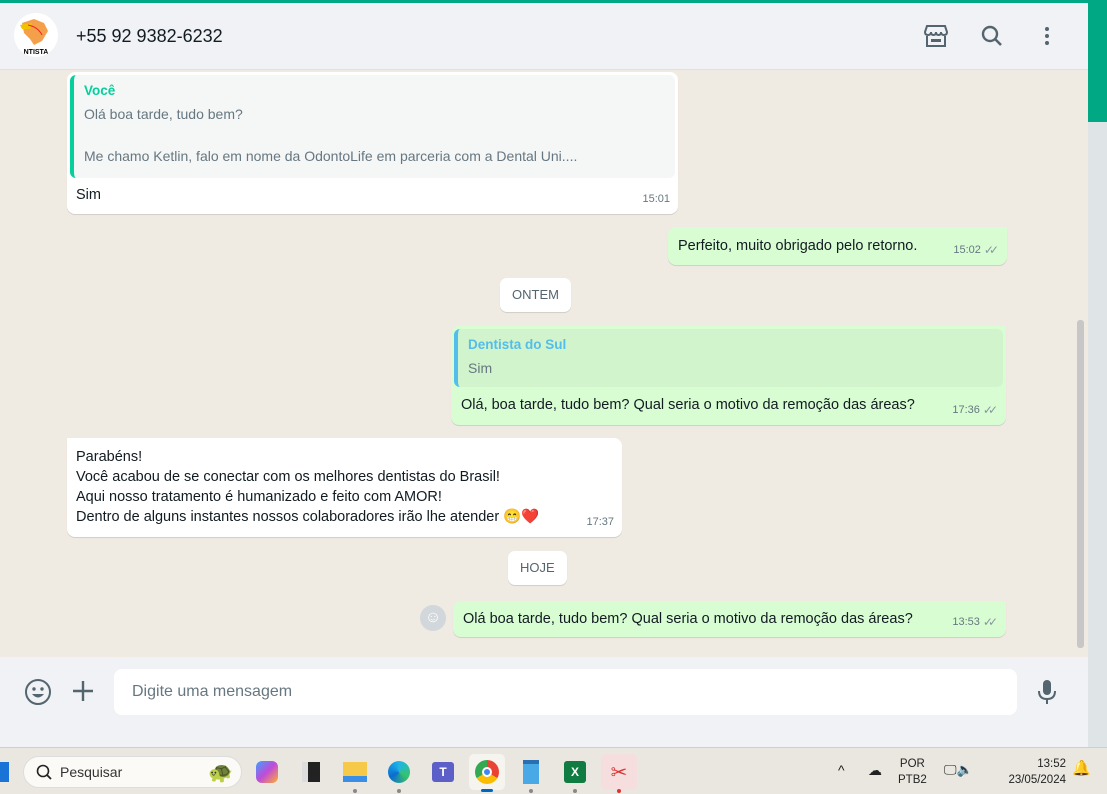 The width and height of the screenshot is (1107, 794). I want to click on notepad-app, so click(531, 773).